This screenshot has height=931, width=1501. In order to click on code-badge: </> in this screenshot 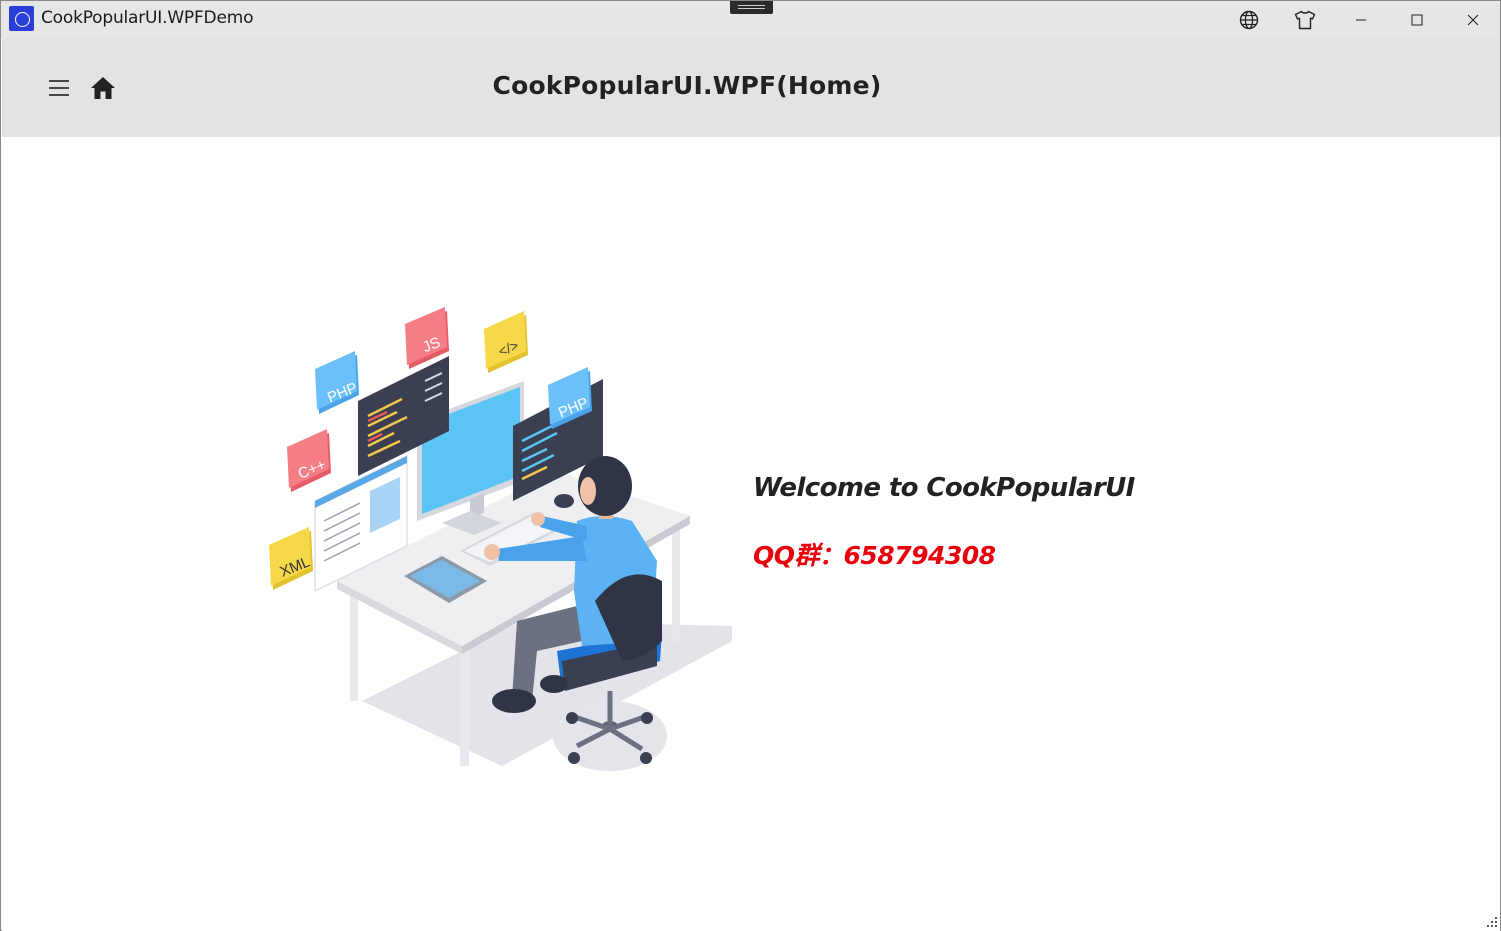, I will do `click(506, 342)`.